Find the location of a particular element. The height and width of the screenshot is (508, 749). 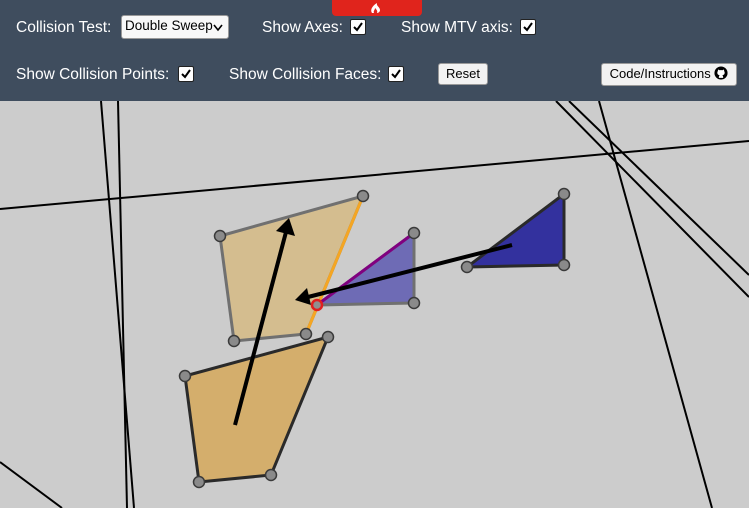

reset-button: Reset is located at coordinates (463, 74).